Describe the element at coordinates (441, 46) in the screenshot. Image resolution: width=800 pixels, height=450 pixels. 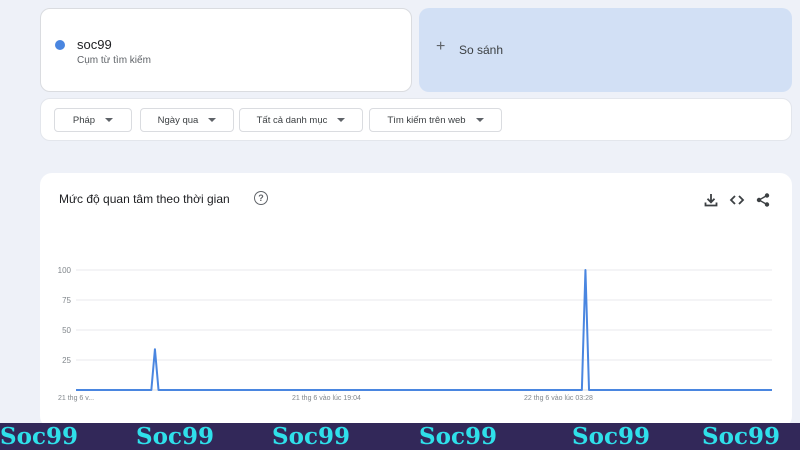
I see `plus-icon: +` at that location.